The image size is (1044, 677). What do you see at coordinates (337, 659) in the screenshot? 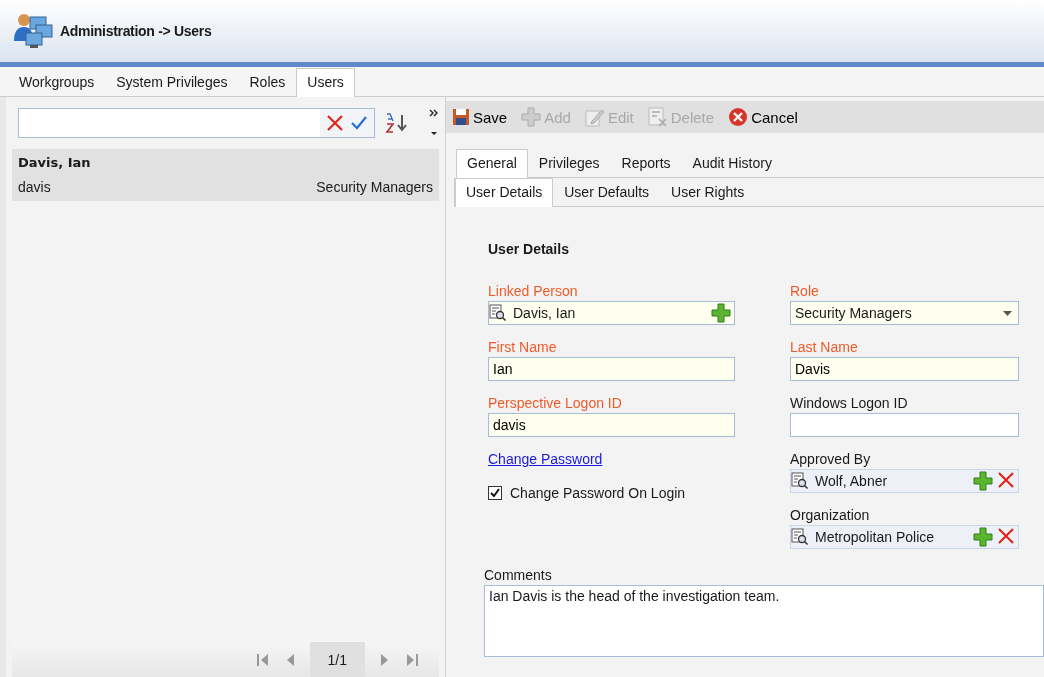
I see `page-indicator: 1/1` at bounding box center [337, 659].